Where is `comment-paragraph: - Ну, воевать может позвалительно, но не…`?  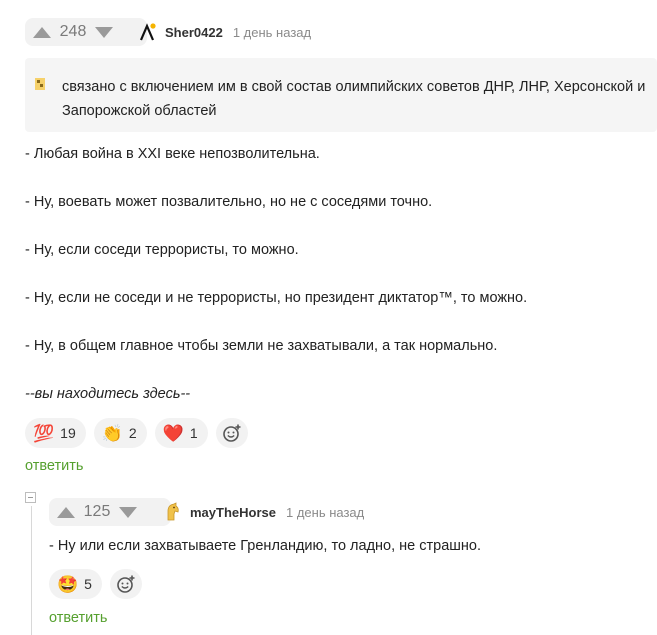
comment-paragraph: - Ну, воевать может позвалительно, но не… is located at coordinates (229, 202).